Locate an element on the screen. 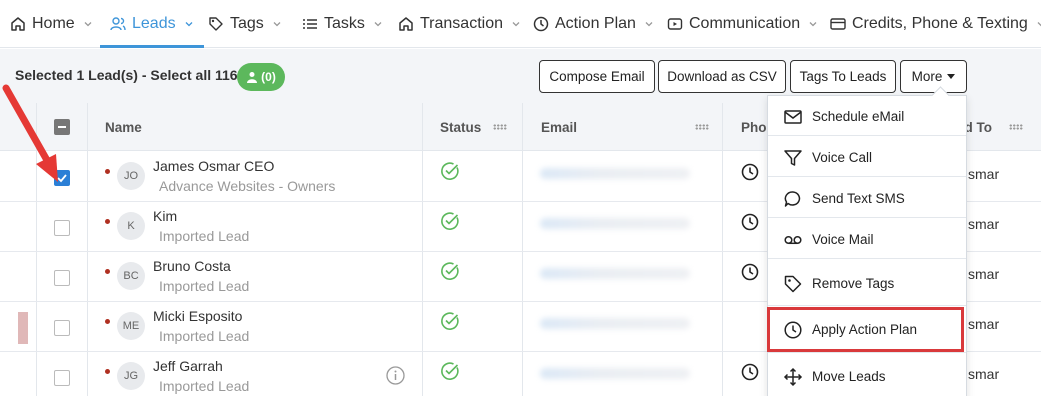 The image size is (1041, 396). column-header-status: Status is located at coordinates (473, 127).